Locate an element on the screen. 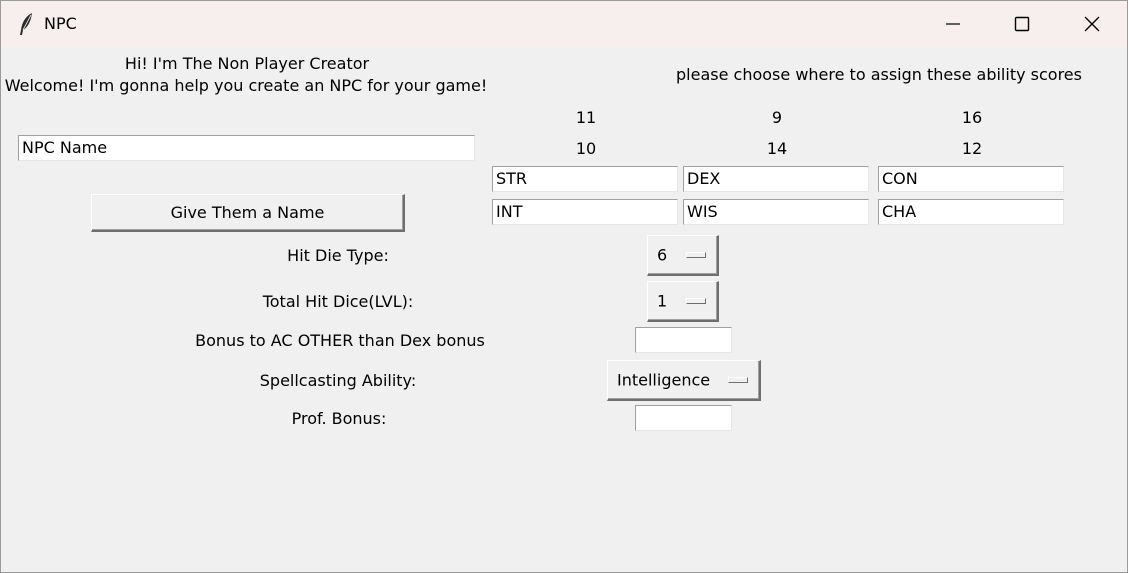  hit-die-value: 6 is located at coordinates (662, 255).